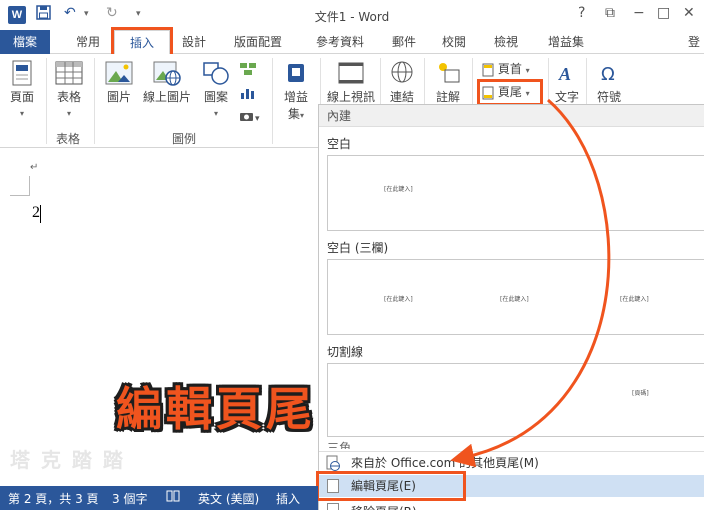 This screenshot has width=704, height=510. Describe the element at coordinates (511, 116) in the screenshot. I see `builtin-header: 內建` at that location.